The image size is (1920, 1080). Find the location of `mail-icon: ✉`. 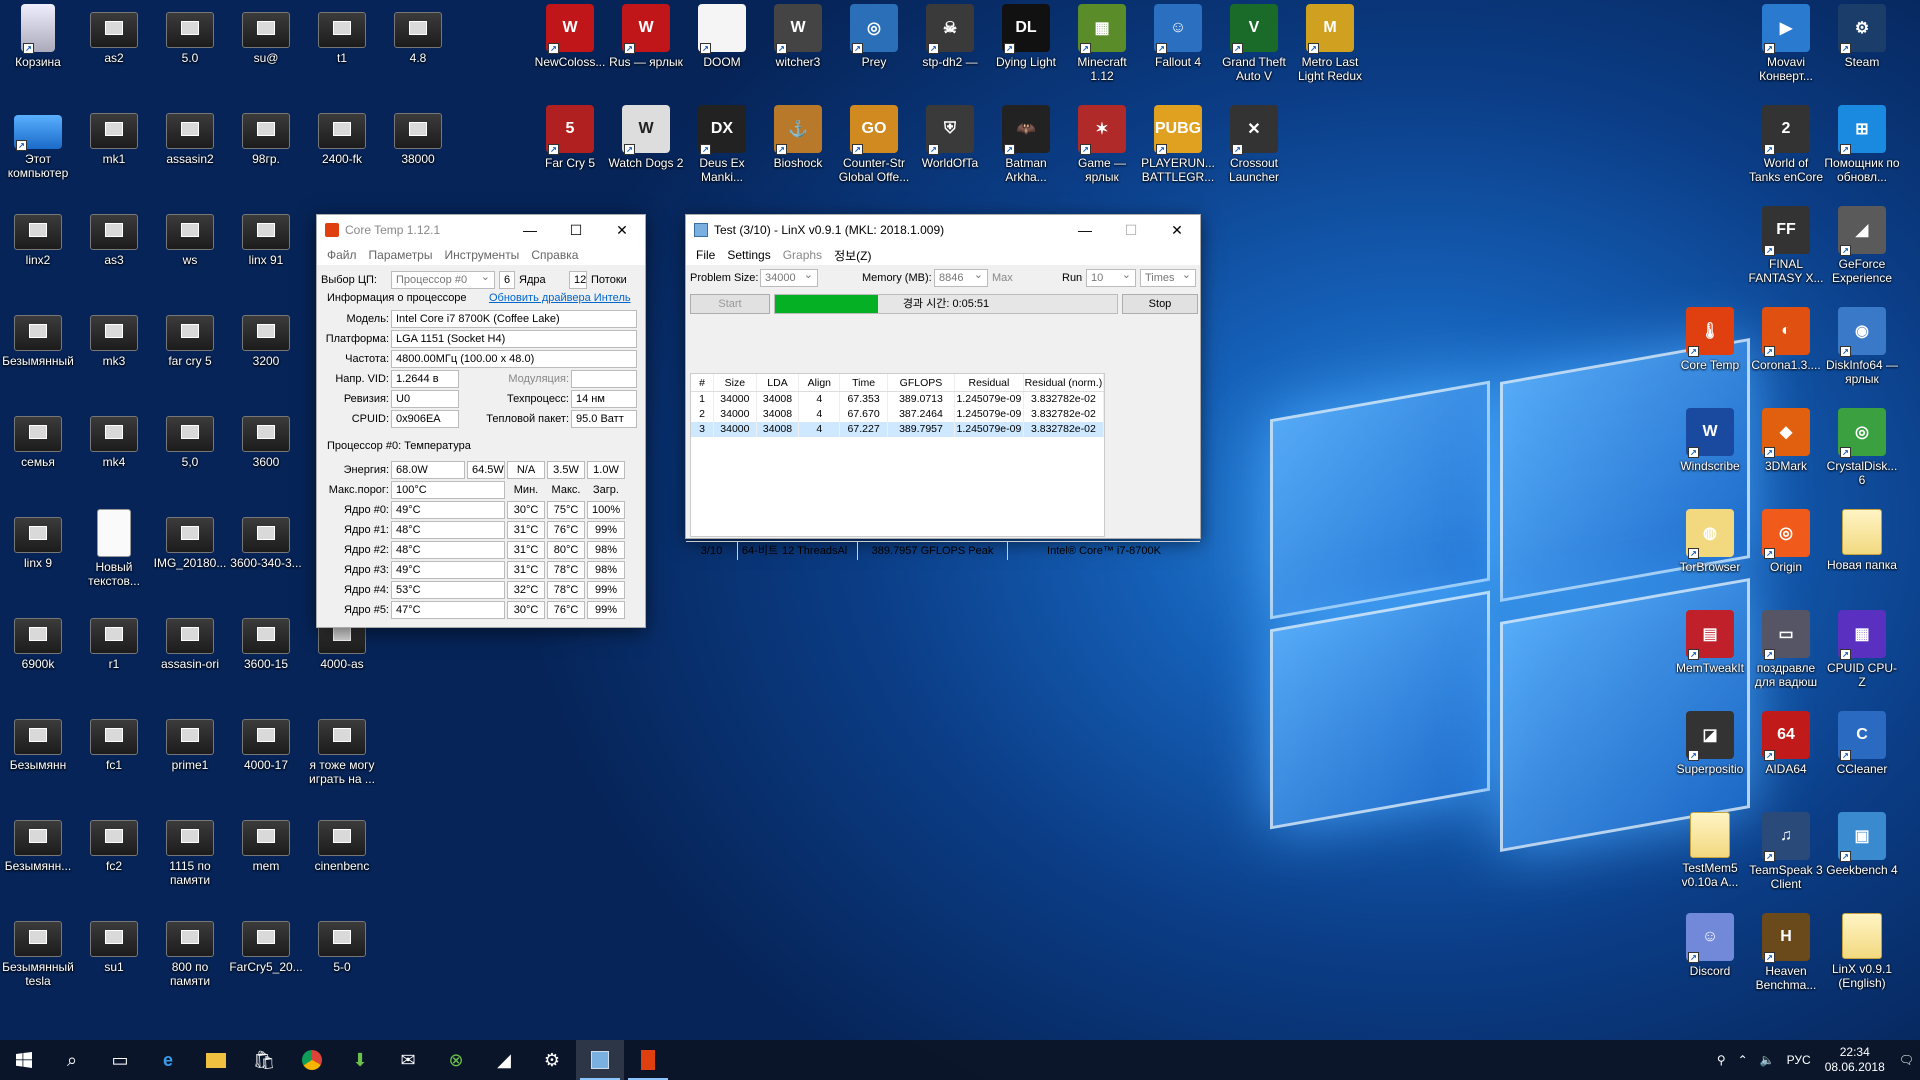

mail-icon: ✉ is located at coordinates (408, 1060).